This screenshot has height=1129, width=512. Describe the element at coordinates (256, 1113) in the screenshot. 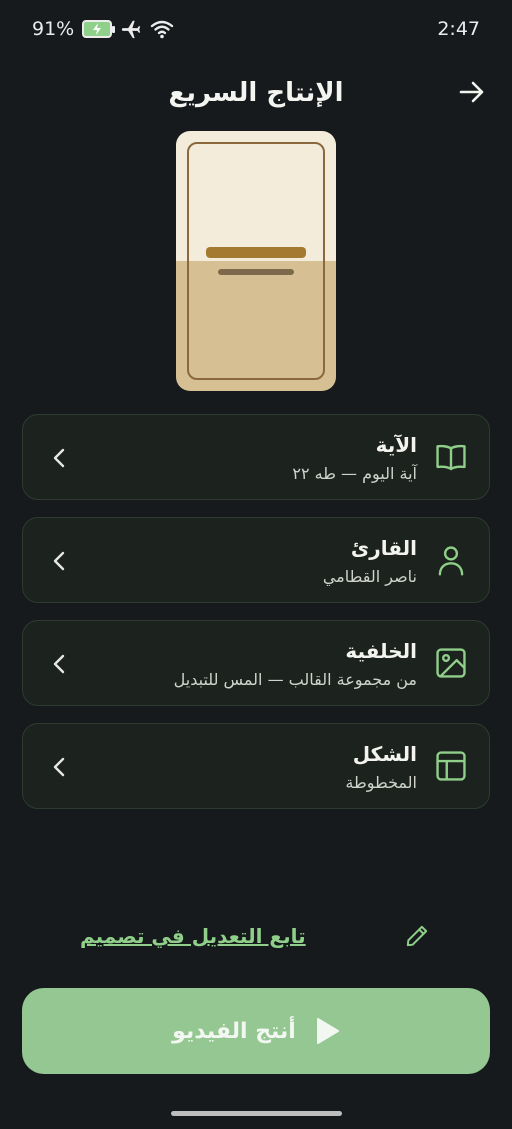

I see `home-indicator` at that location.